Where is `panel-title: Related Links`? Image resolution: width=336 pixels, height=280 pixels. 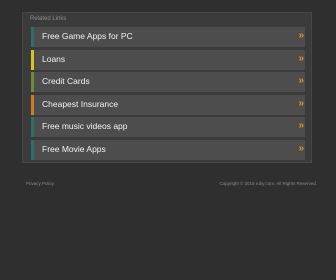
panel-title: Related Links is located at coordinates (48, 19).